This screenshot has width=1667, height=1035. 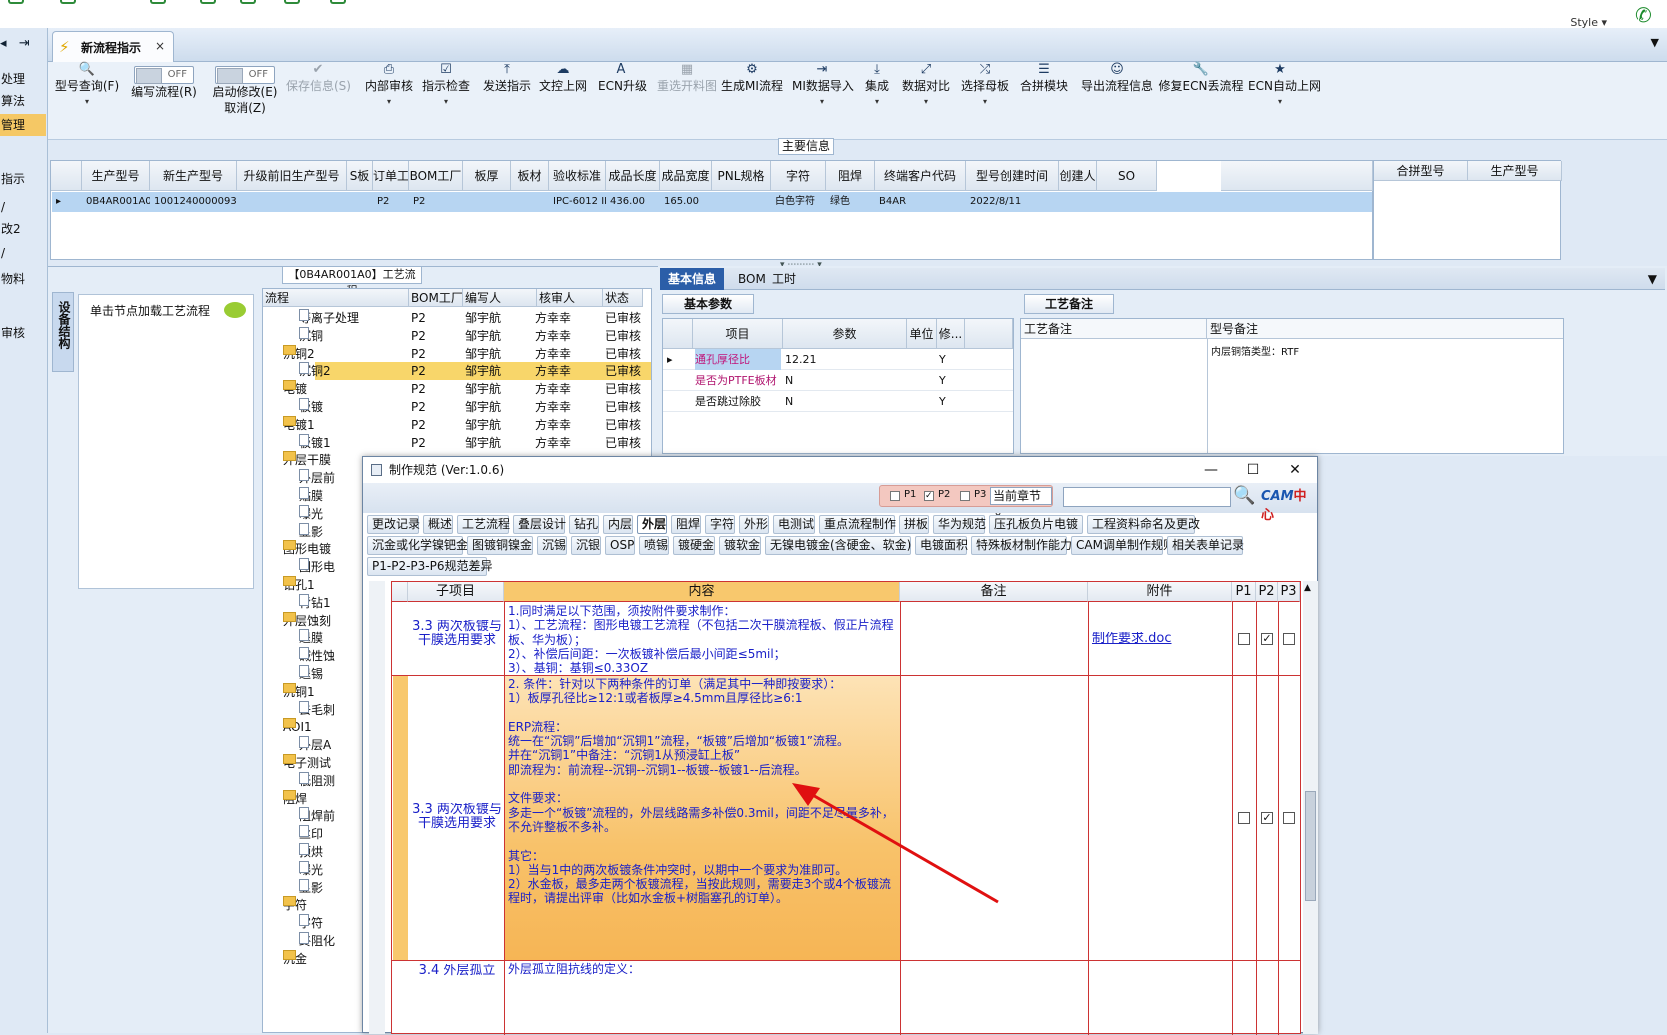 What do you see at coordinates (164, 99) in the screenshot?
I see `toolbar-button: OFF 编写流程(R)` at bounding box center [164, 99].